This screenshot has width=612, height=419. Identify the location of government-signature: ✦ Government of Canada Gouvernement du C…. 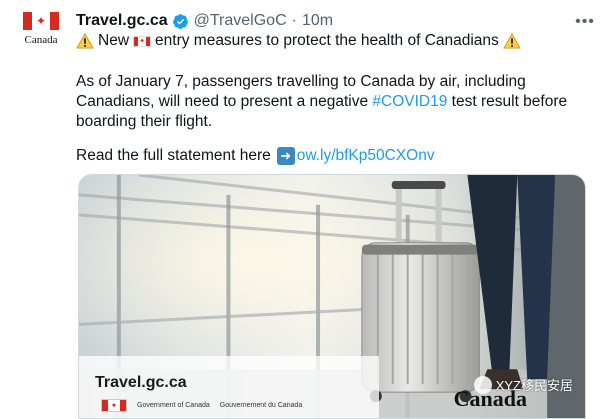
(201, 405).